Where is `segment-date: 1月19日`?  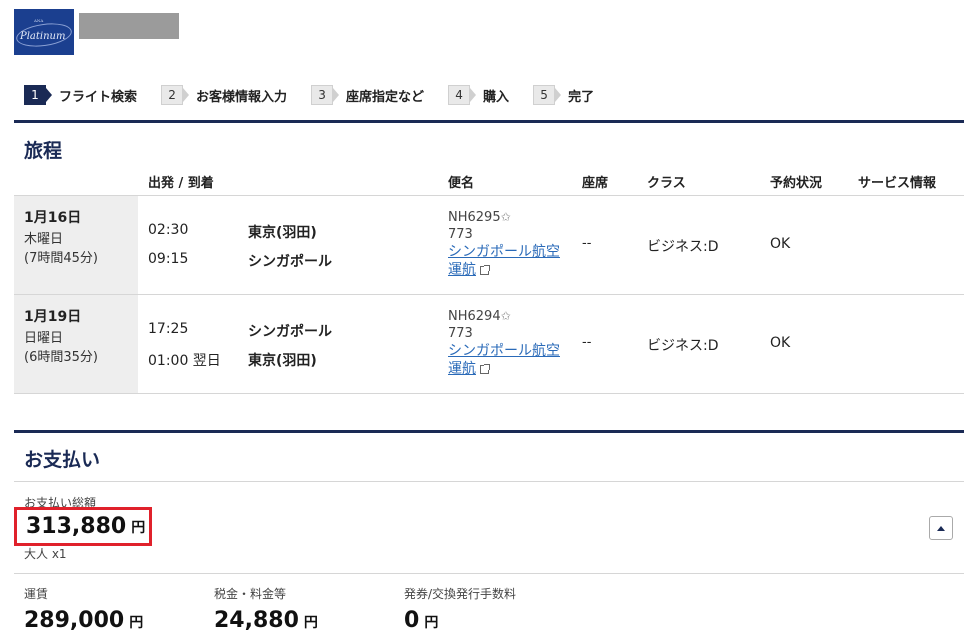
segment-date: 1月19日 is located at coordinates (53, 317).